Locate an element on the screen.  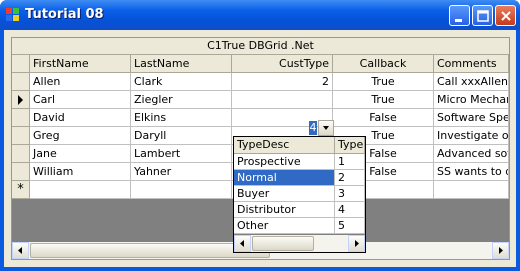
column-header-lastname: LastName is located at coordinates (181, 64).